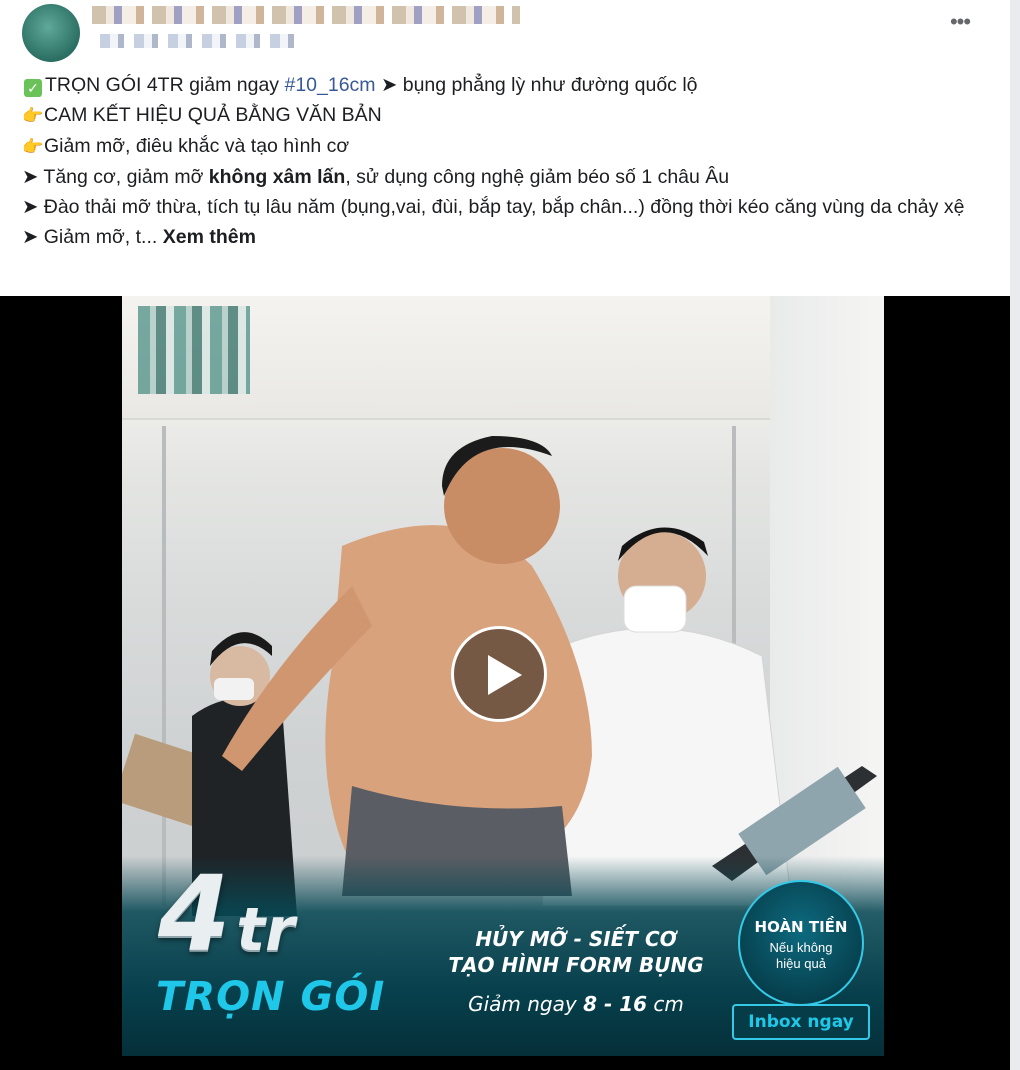  Describe the element at coordinates (306, 15) in the screenshot. I see `author-name-blurred` at that location.